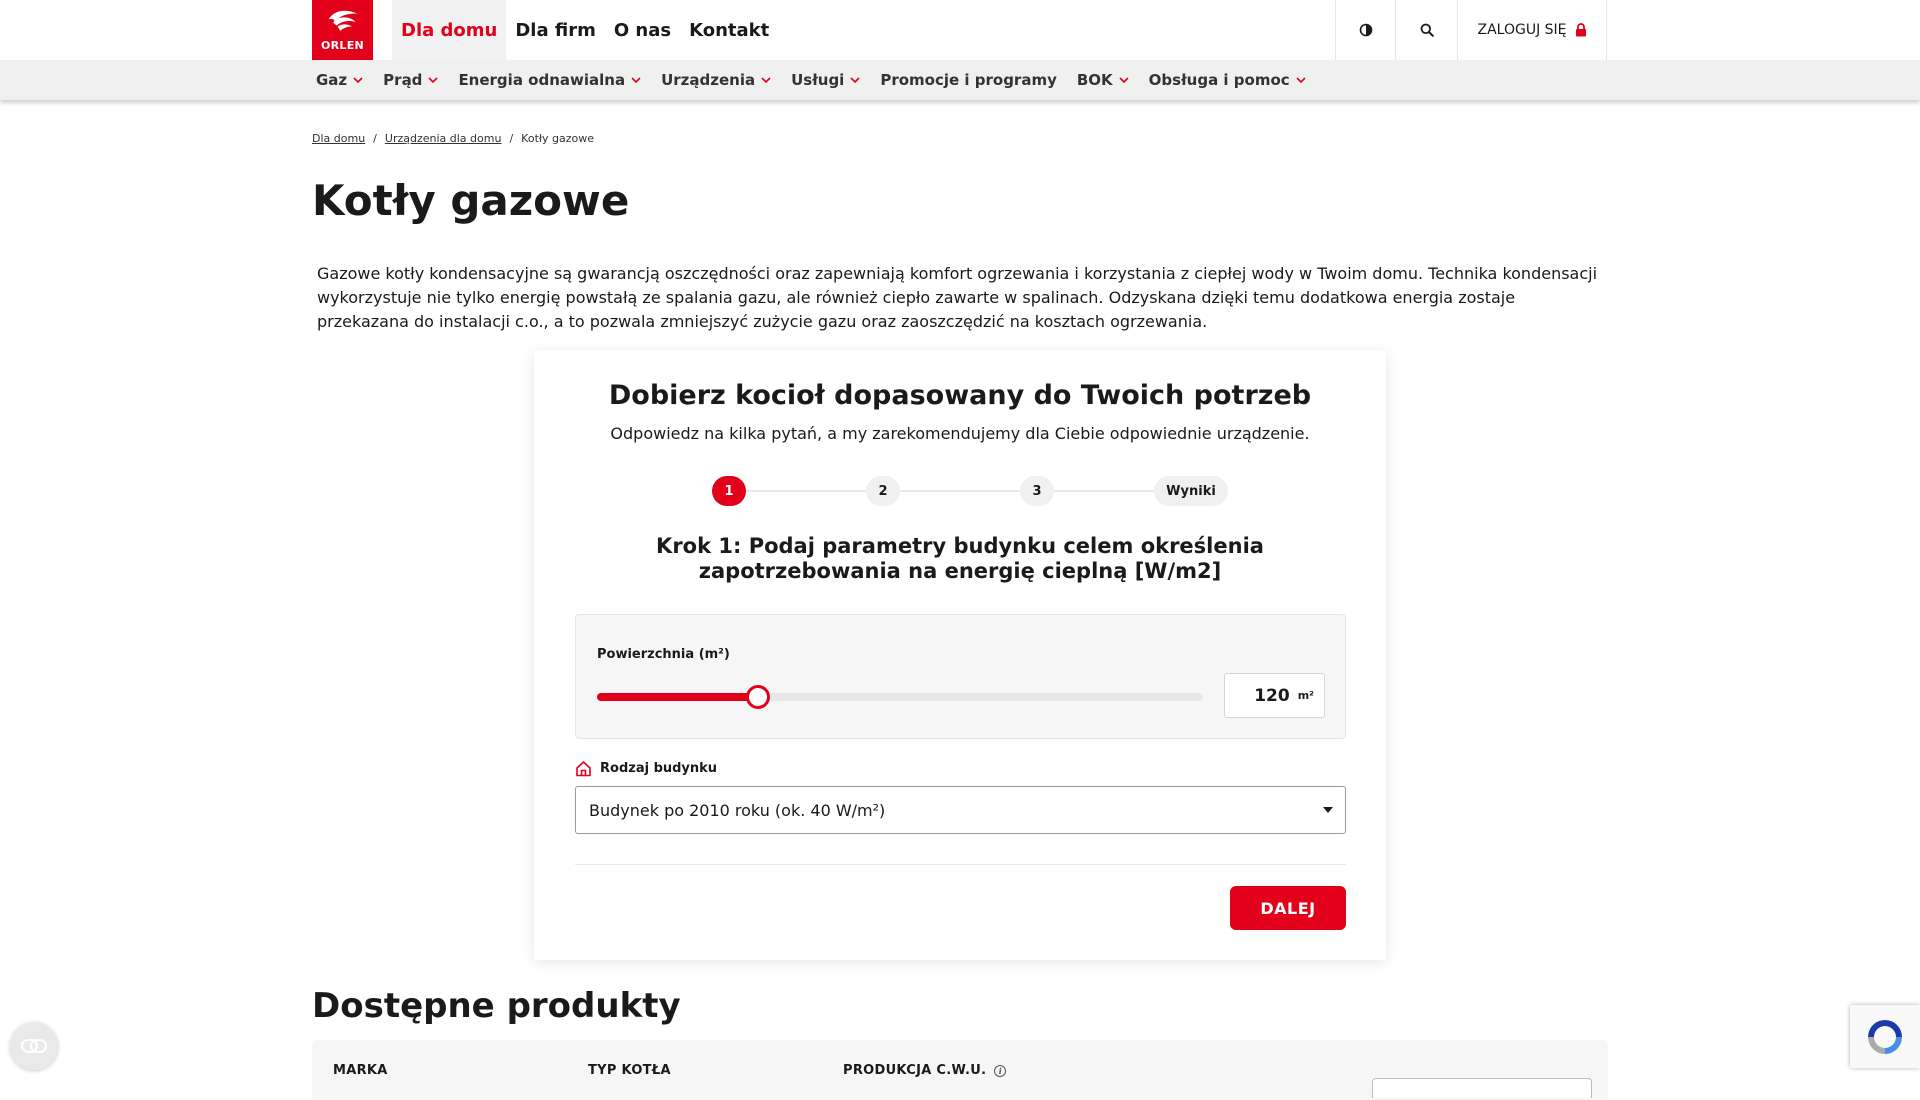 This screenshot has width=1920, height=1100. I want to click on steps-connector-line, so click(952, 491).